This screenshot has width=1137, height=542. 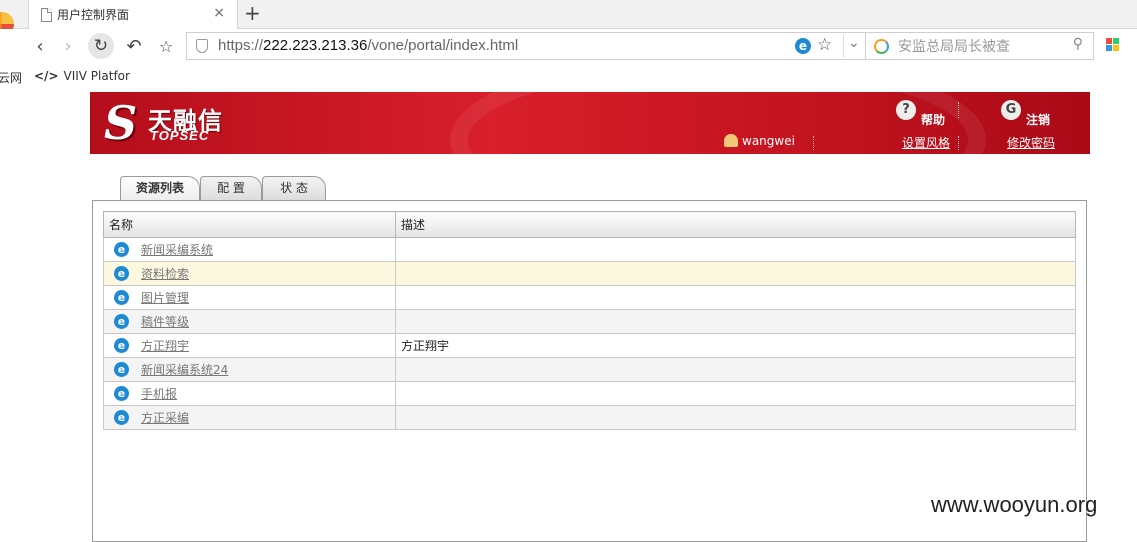 What do you see at coordinates (735, 224) in the screenshot?
I see `column-header-desc: 描述` at bounding box center [735, 224].